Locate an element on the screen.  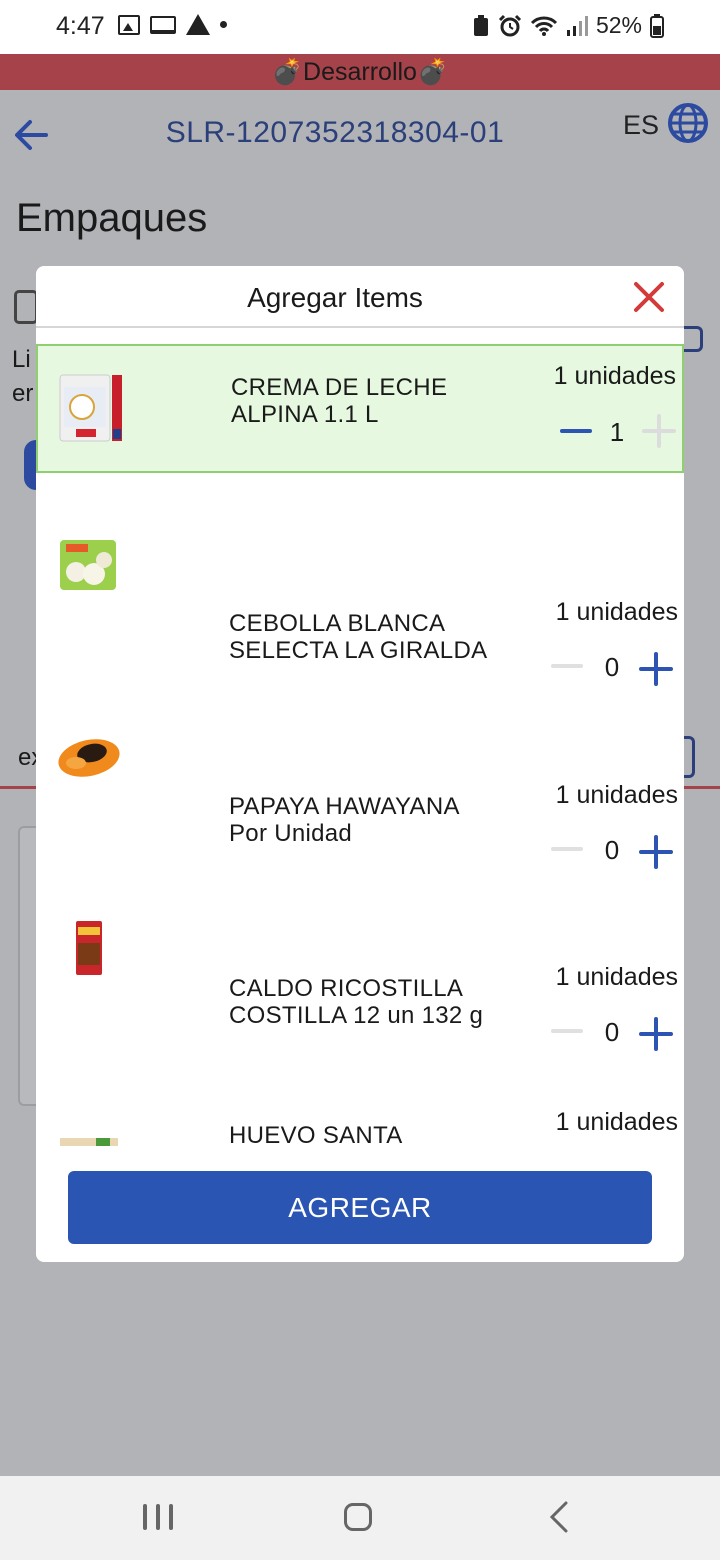
papaya-product-image is located at coordinates (89, 758).